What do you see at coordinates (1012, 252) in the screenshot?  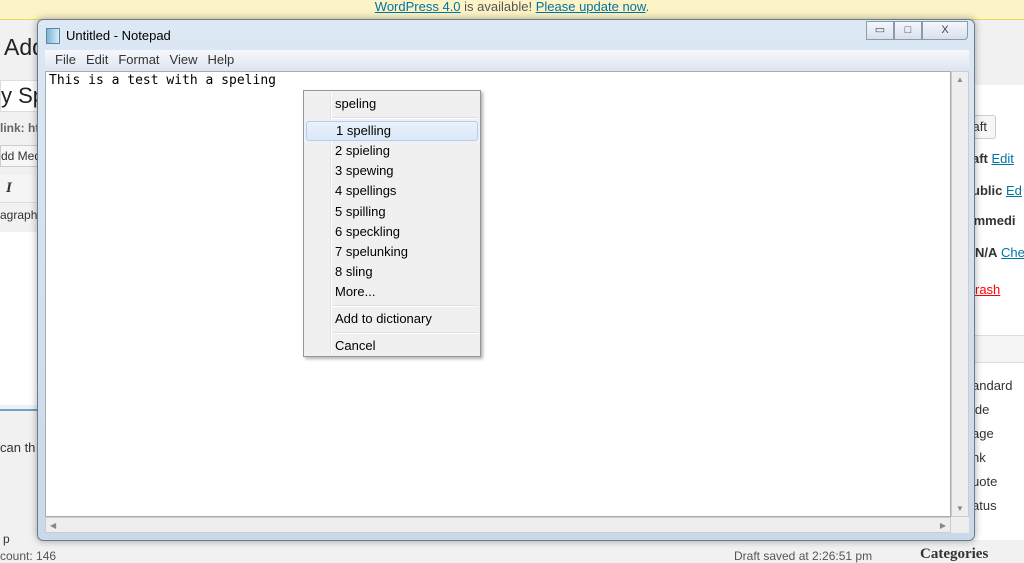 I see `seo-check-link: Chec` at bounding box center [1012, 252].